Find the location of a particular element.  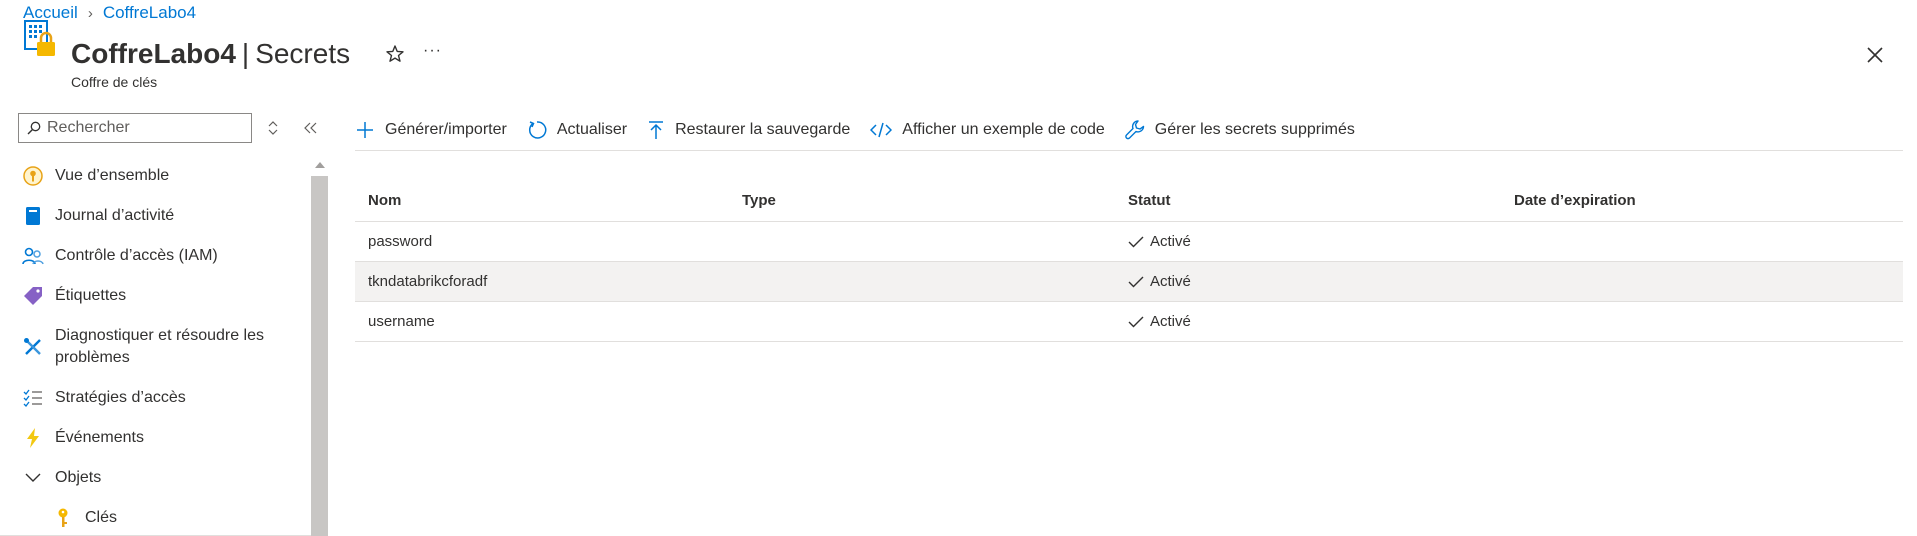

table-header: Nom Type Statut Date d’expiration is located at coordinates (1129, 201).